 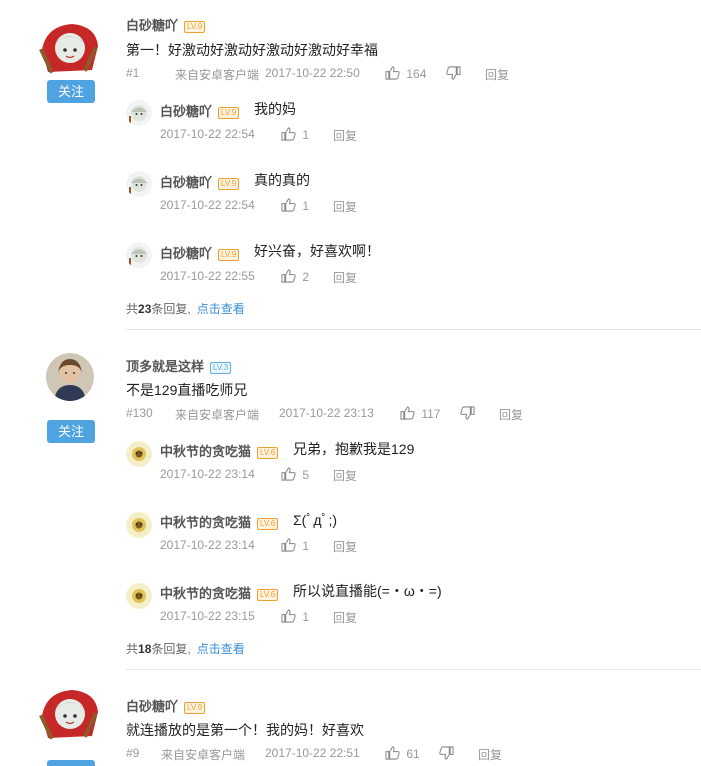 What do you see at coordinates (133, 753) in the screenshot?
I see `floor-number: #9` at bounding box center [133, 753].